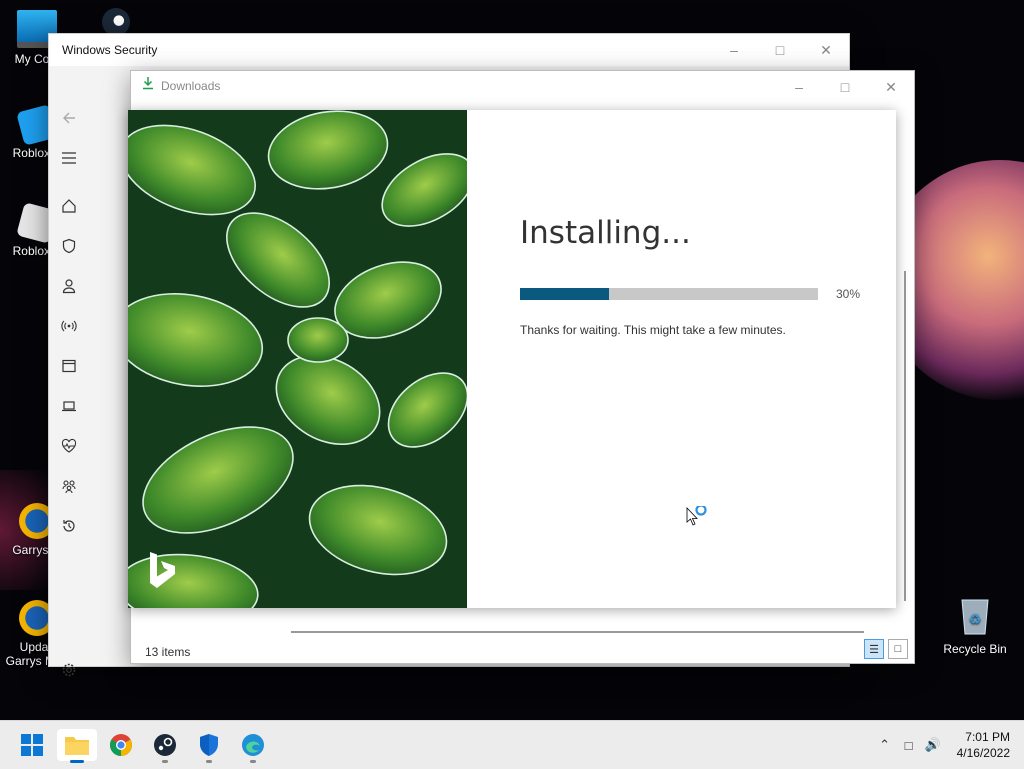 This screenshot has width=1024, height=769. I want to click on hamburger-icon, so click(69, 158).